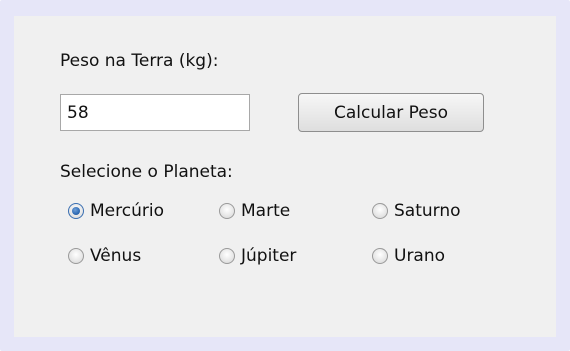  I want to click on radio-selected-dot, so click(76, 211).